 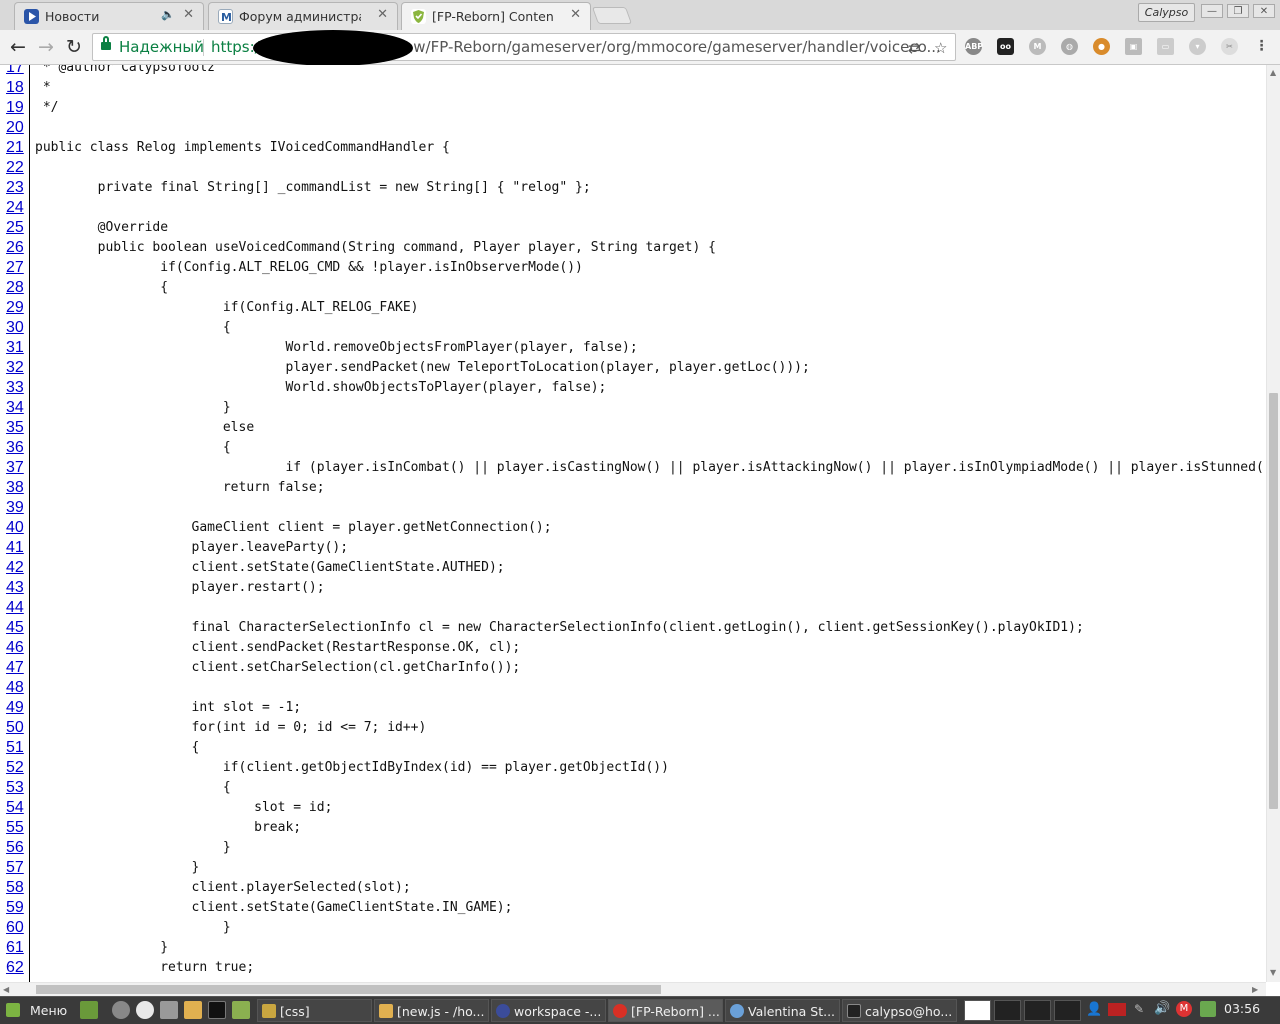 What do you see at coordinates (1273, 72) in the screenshot?
I see `scroll-up-icon: ▲` at bounding box center [1273, 72].